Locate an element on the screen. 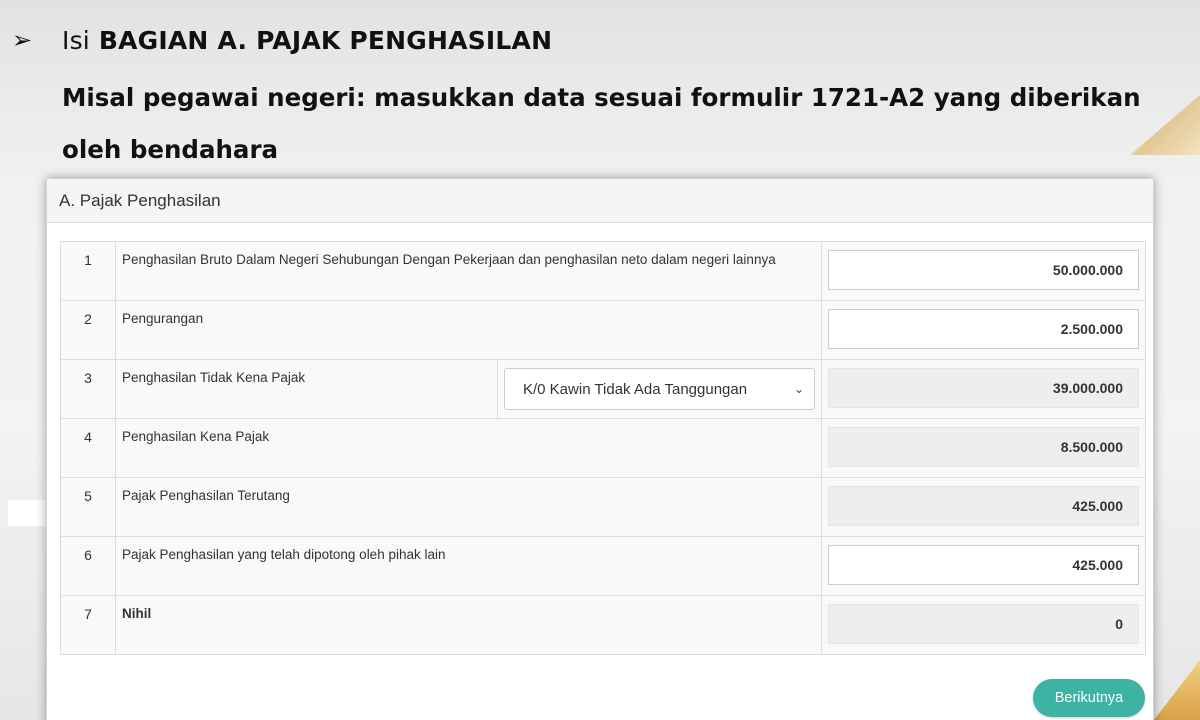 The width and height of the screenshot is (1200, 720). table-row: 2 Pengurangan 2.500.000 is located at coordinates (603, 330).